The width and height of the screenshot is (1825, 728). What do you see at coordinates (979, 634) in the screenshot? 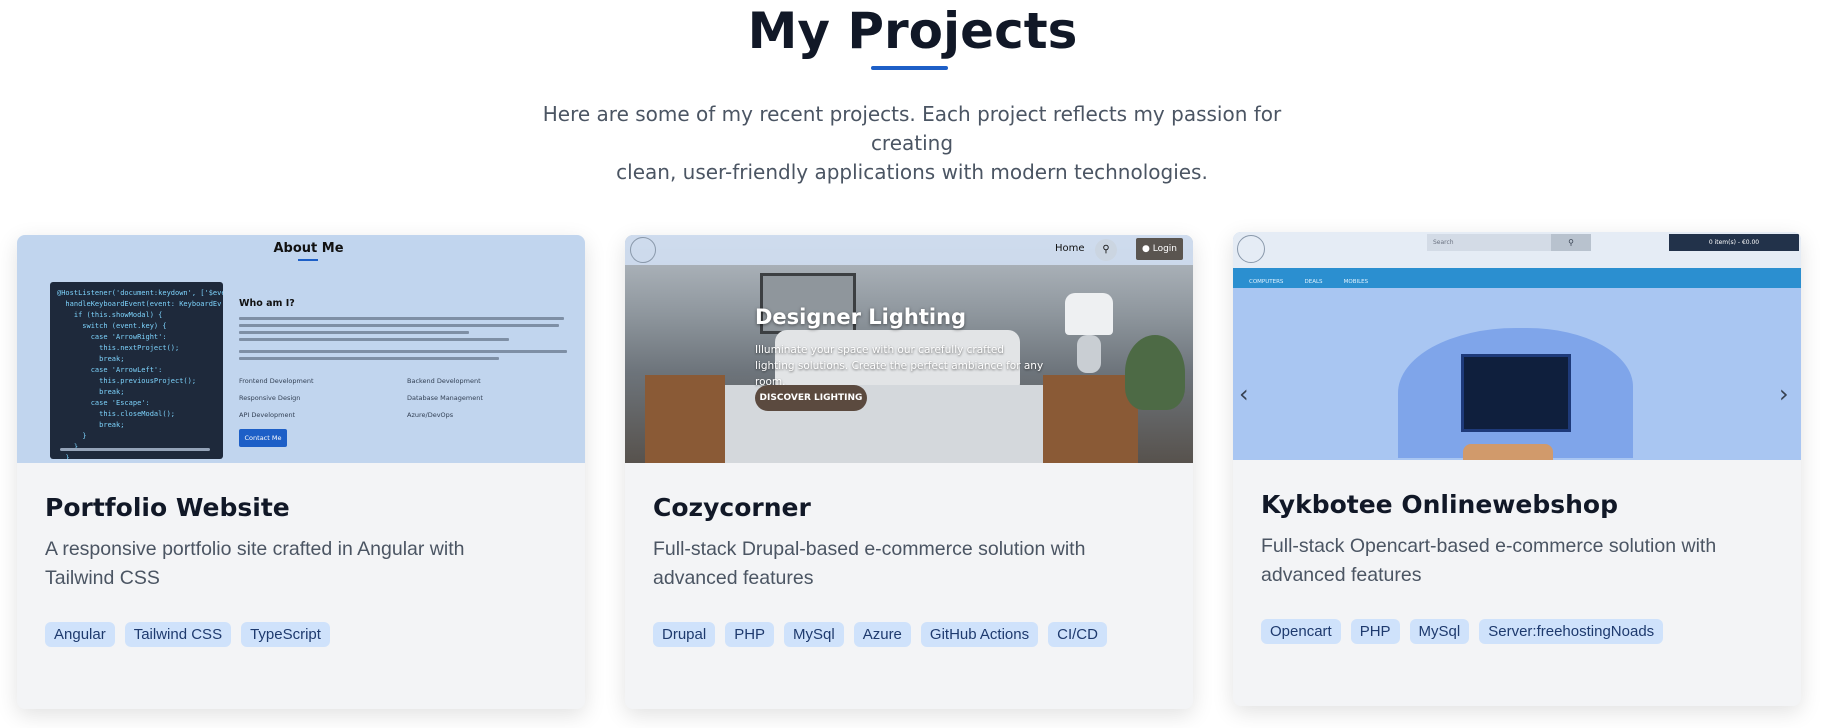
I see `tech-tag: GitHub Actions` at bounding box center [979, 634].